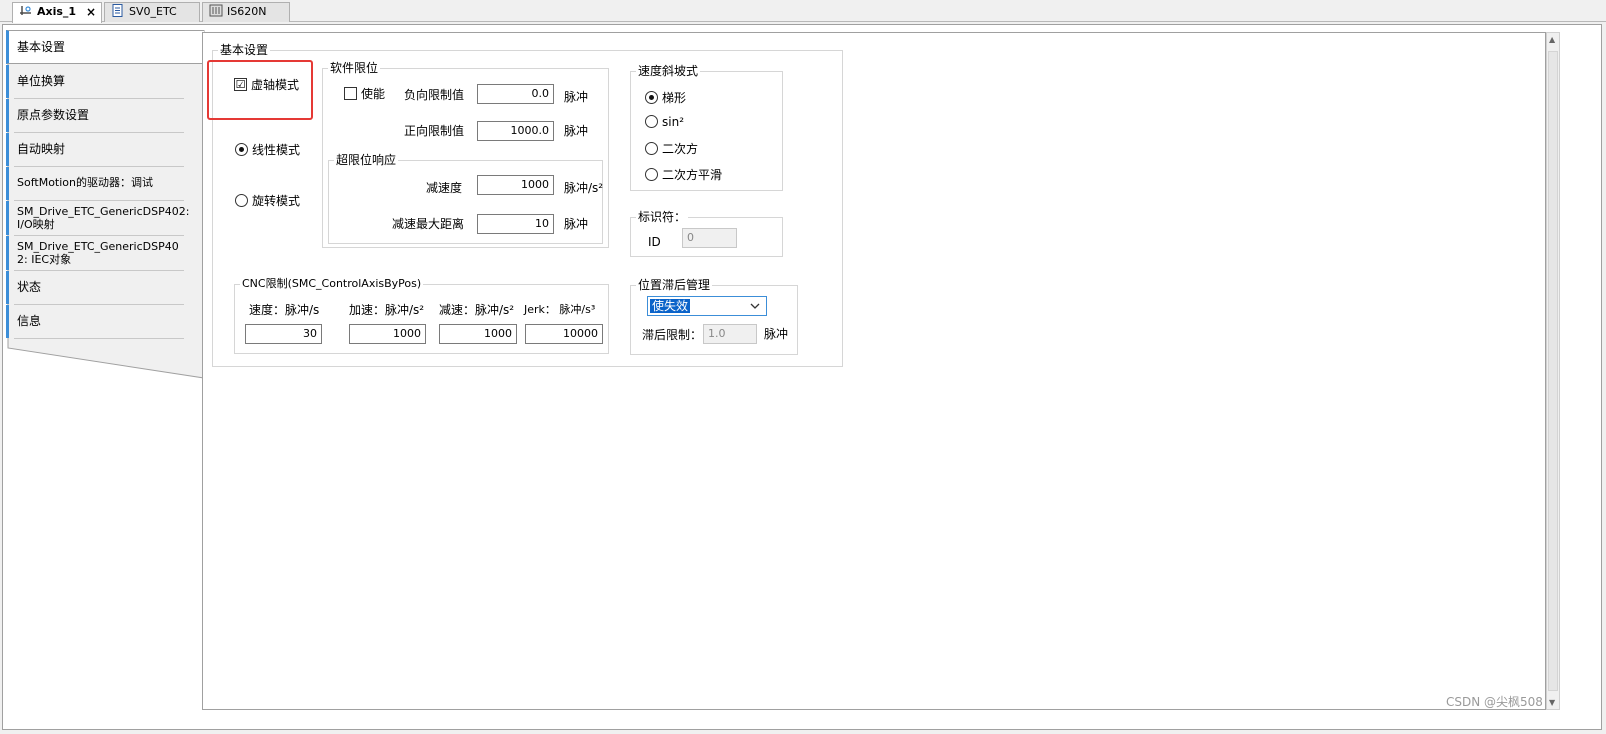 Image resolution: width=1606 pixels, height=734 pixels. Describe the element at coordinates (276, 201) in the screenshot. I see `rotary-mode-label: 旋转模式` at that location.